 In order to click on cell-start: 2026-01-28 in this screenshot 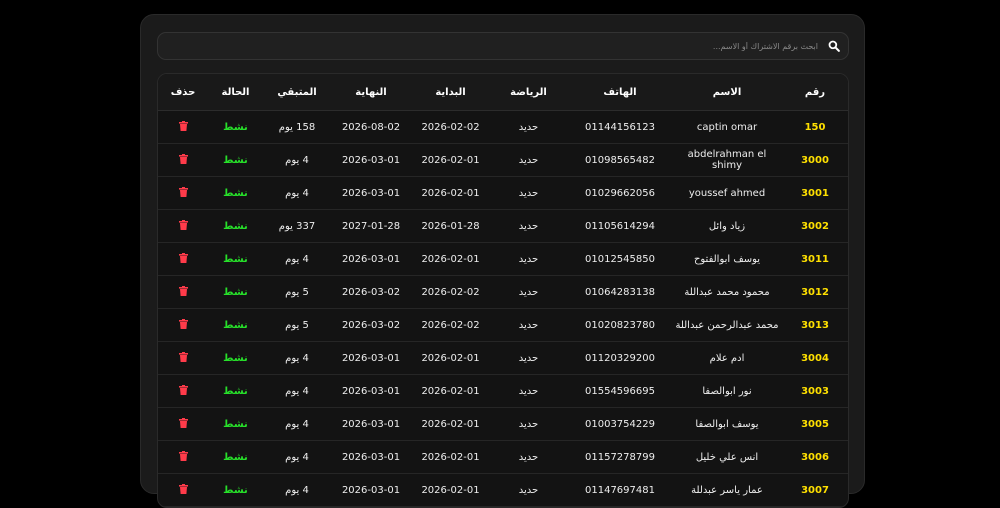, I will do `click(450, 226)`.